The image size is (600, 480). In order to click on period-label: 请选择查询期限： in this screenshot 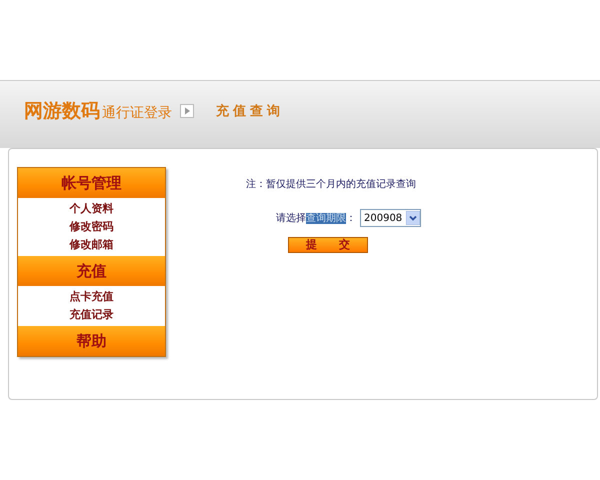, I will do `click(316, 218)`.